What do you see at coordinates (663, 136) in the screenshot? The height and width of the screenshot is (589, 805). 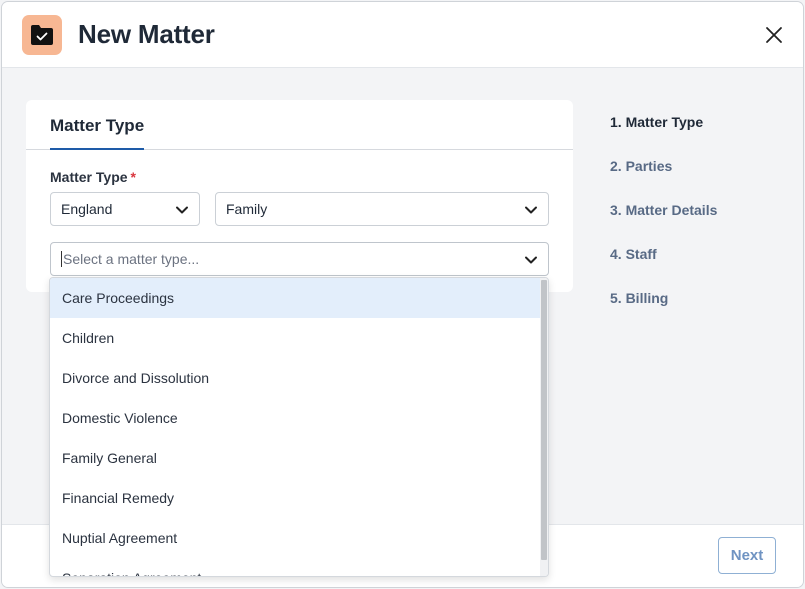 I see `step-matter-type: 1. Matter Type` at bounding box center [663, 136].